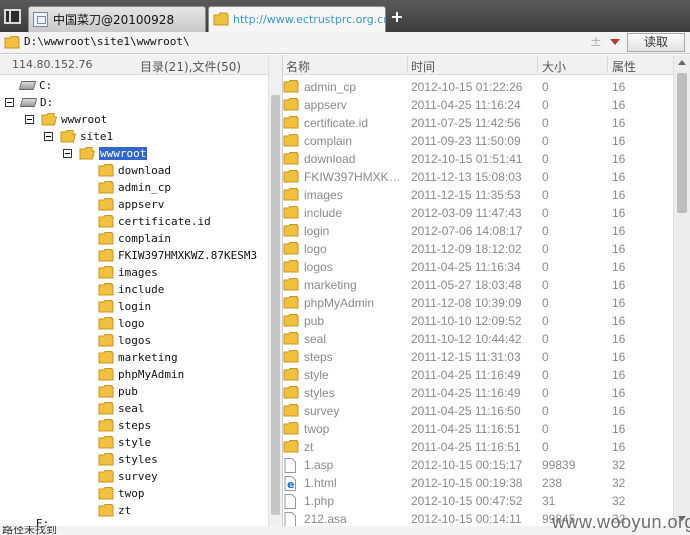  What do you see at coordinates (682, 62) in the screenshot?
I see `scroll-up-icon` at bounding box center [682, 62].